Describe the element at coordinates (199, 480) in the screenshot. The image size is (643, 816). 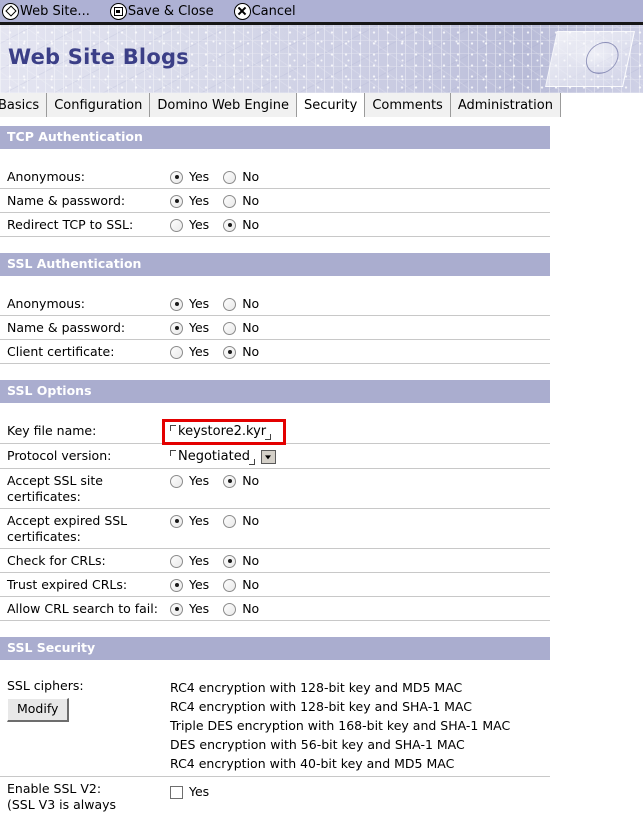
I see `radio-accept-ssl-site-certificates-yes-label: Yes` at that location.